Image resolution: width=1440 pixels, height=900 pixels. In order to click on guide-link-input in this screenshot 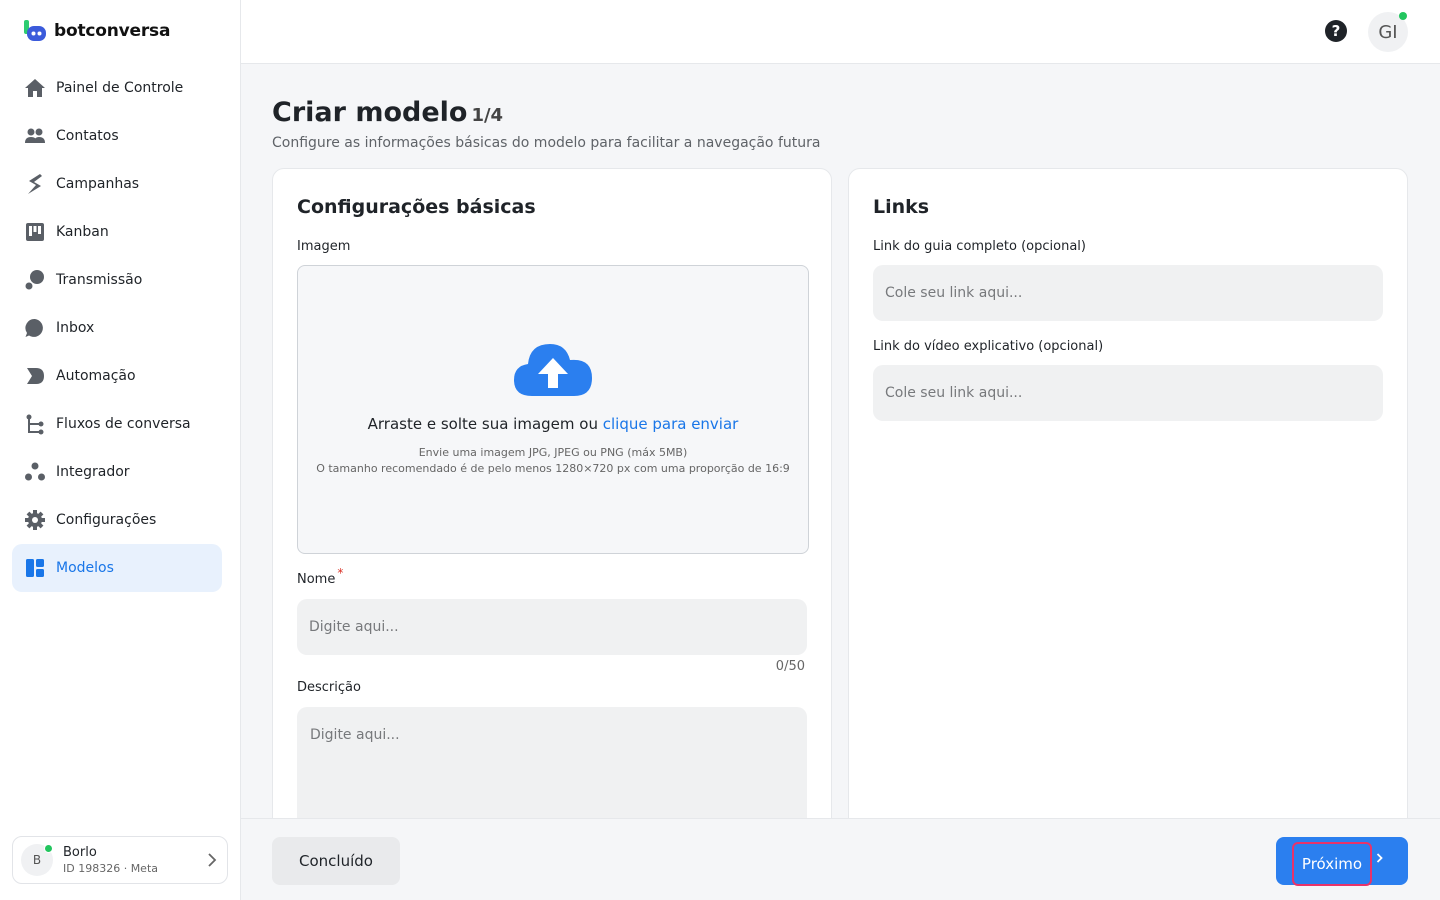, I will do `click(1128, 293)`.